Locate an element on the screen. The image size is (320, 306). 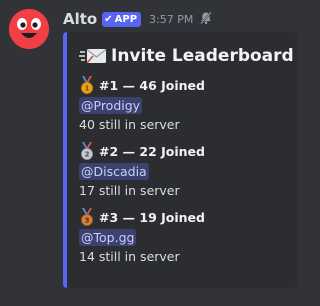
username: Alto is located at coordinates (80, 19).